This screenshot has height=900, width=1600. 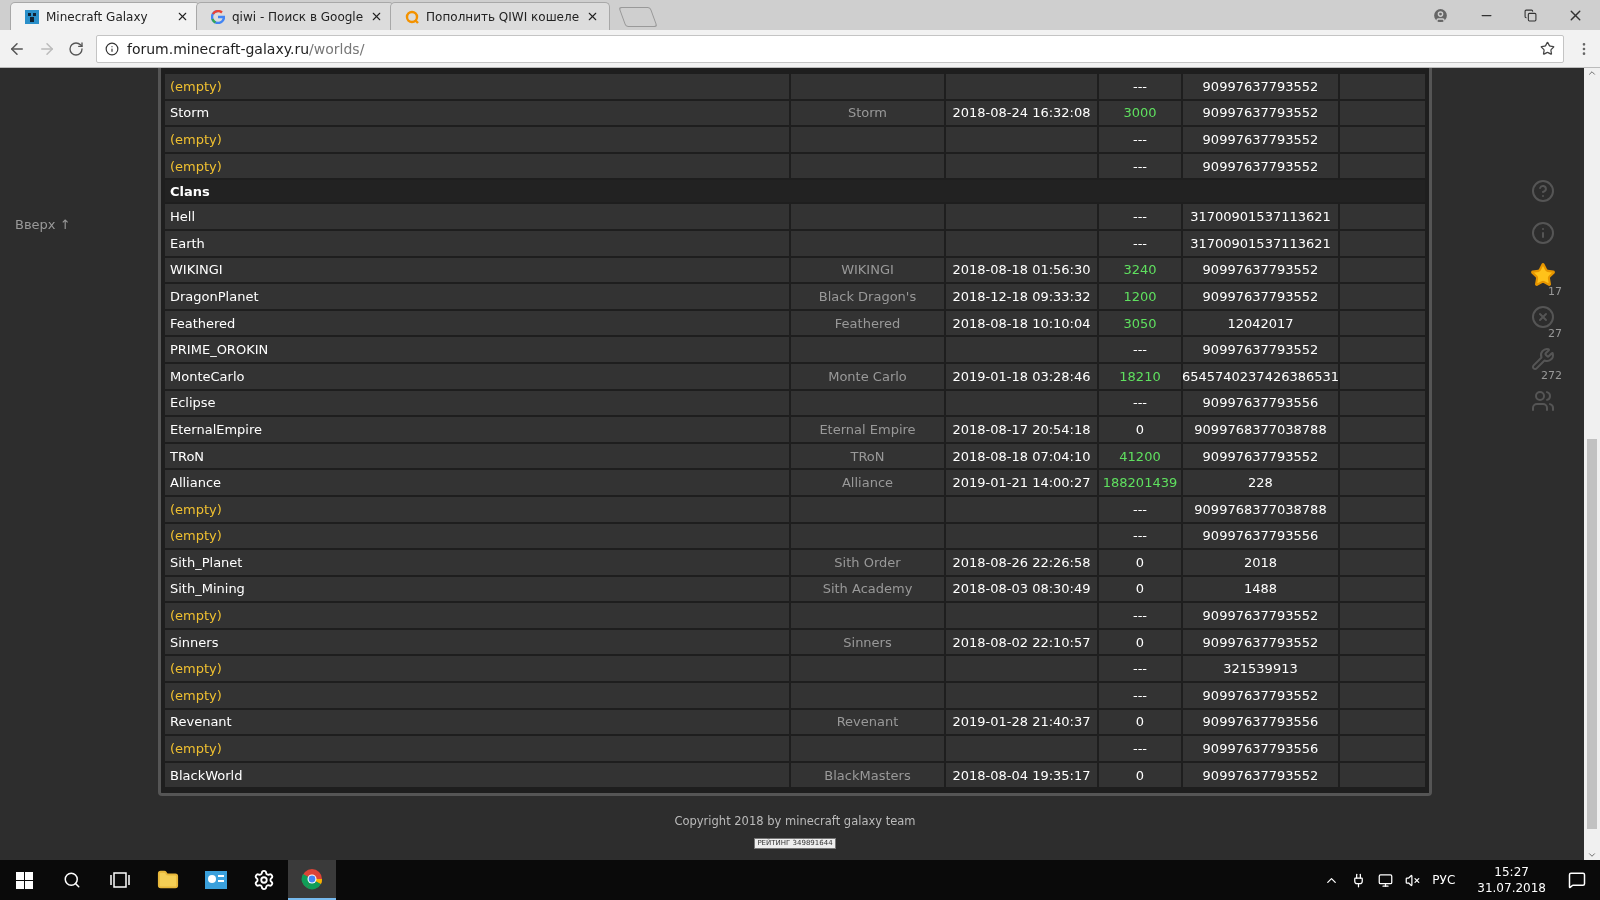 I want to click on date-cell: 2018-08-26 22:26:58, so click(x=1021, y=562).